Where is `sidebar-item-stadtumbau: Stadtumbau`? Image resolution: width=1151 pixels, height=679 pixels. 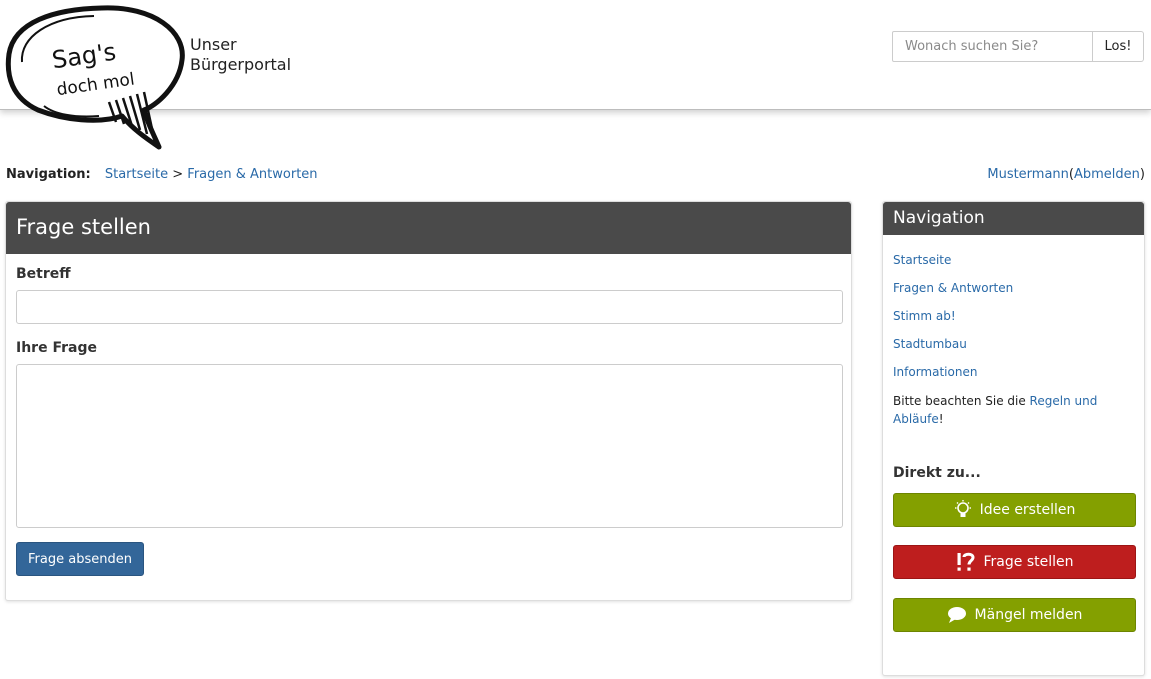
sidebar-item-stadtumbau: Stadtumbau is located at coordinates (930, 344).